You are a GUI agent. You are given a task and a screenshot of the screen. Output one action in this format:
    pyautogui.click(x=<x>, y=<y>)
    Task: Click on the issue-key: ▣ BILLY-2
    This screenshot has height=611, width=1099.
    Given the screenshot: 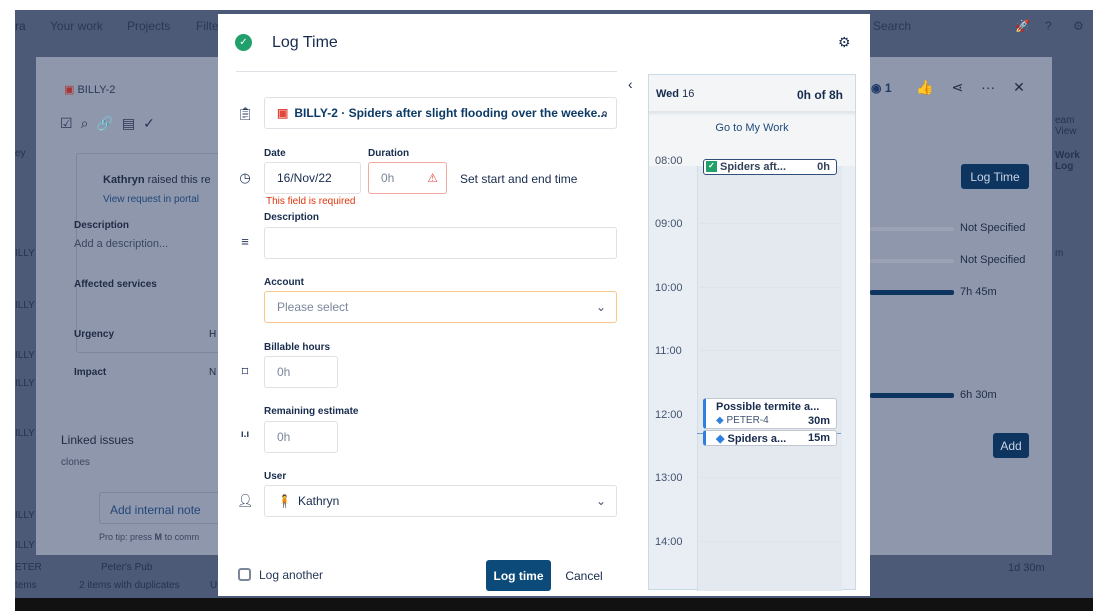 What is the action you would take?
    pyautogui.click(x=89, y=89)
    